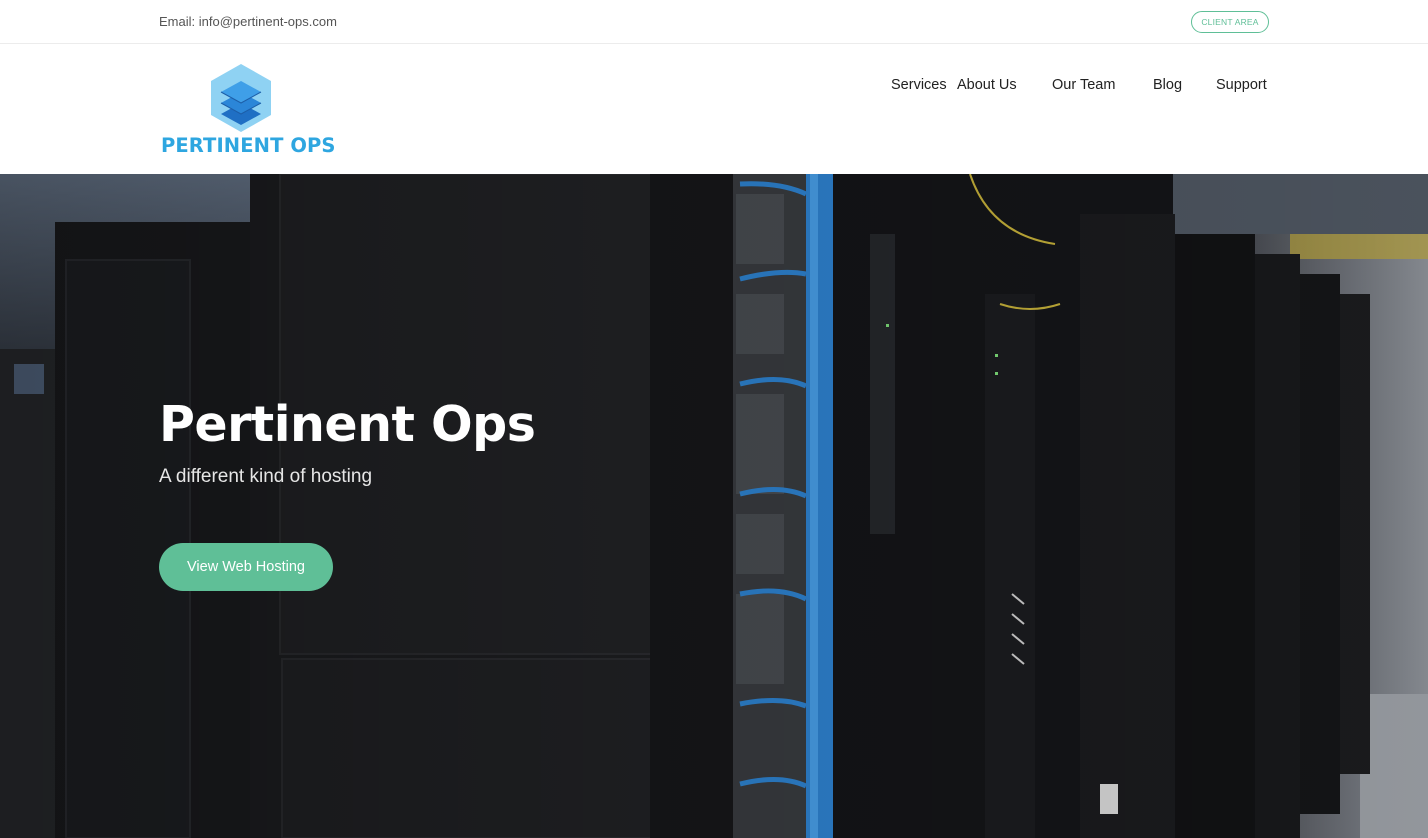  What do you see at coordinates (246, 567) in the screenshot?
I see `view-web-hosting-button: View Web Hosting` at bounding box center [246, 567].